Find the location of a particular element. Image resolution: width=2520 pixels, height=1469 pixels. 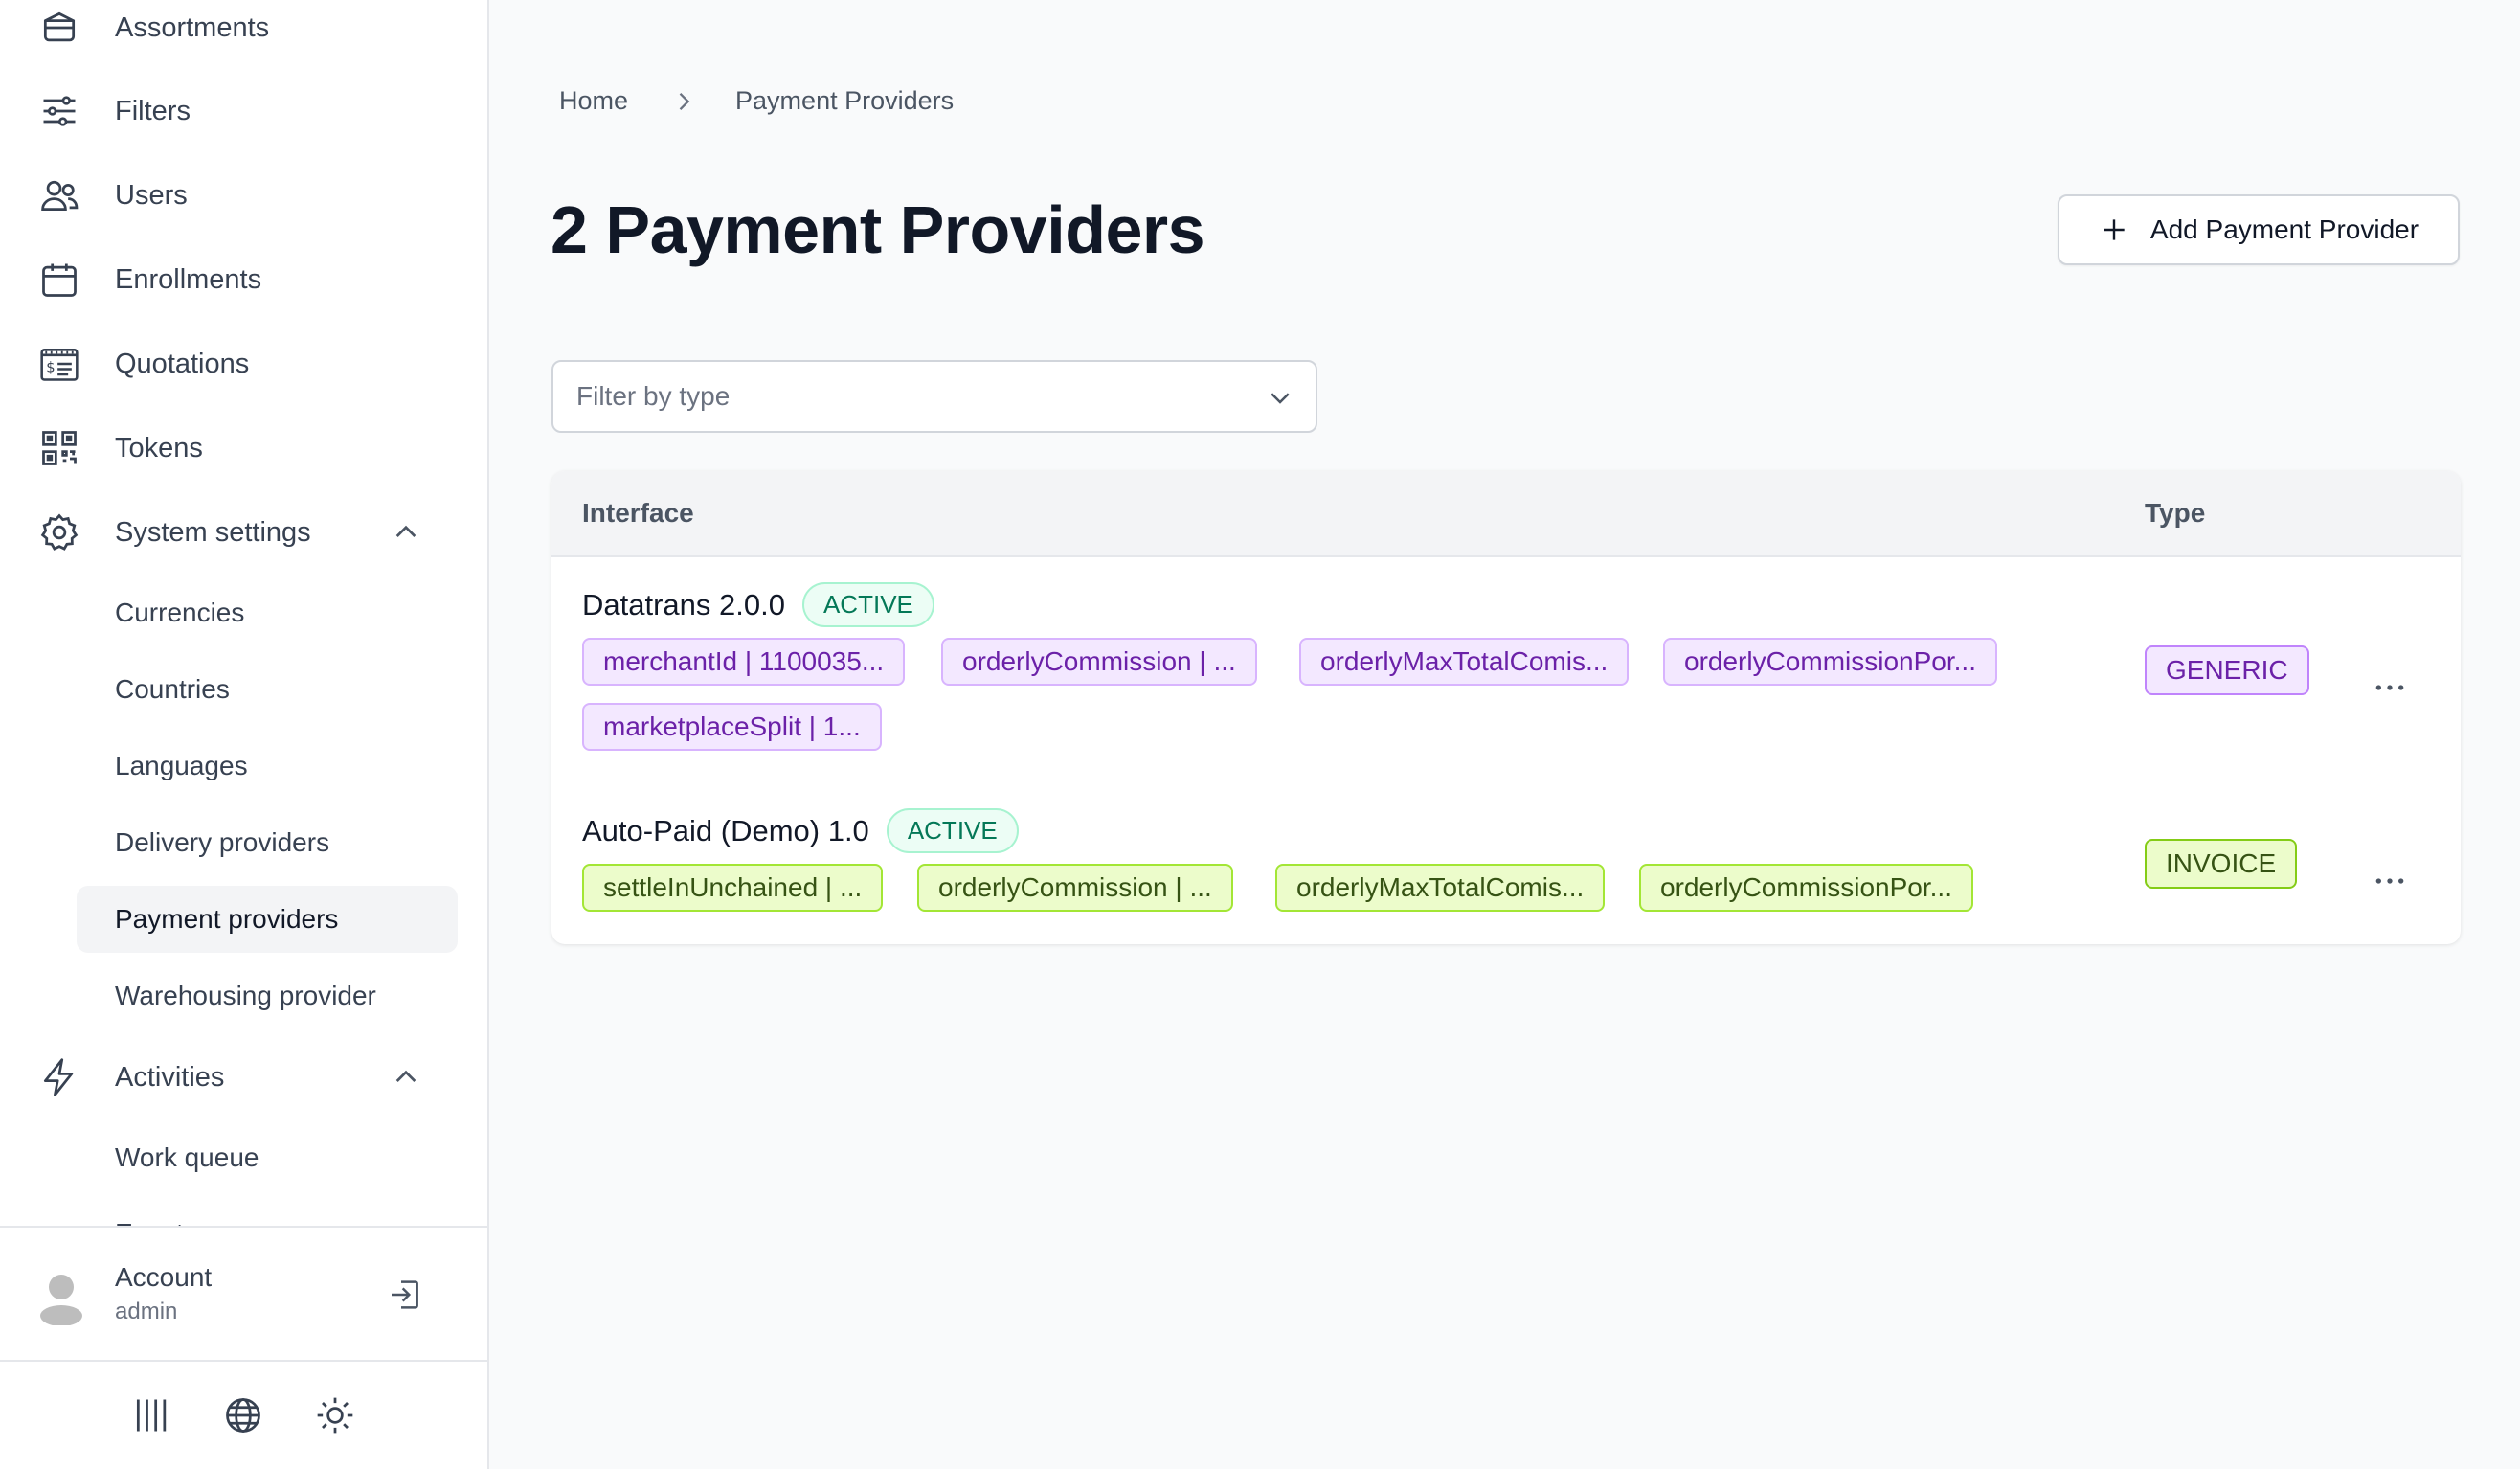

sidebar-item-filters: Filters is located at coordinates (249, 111).